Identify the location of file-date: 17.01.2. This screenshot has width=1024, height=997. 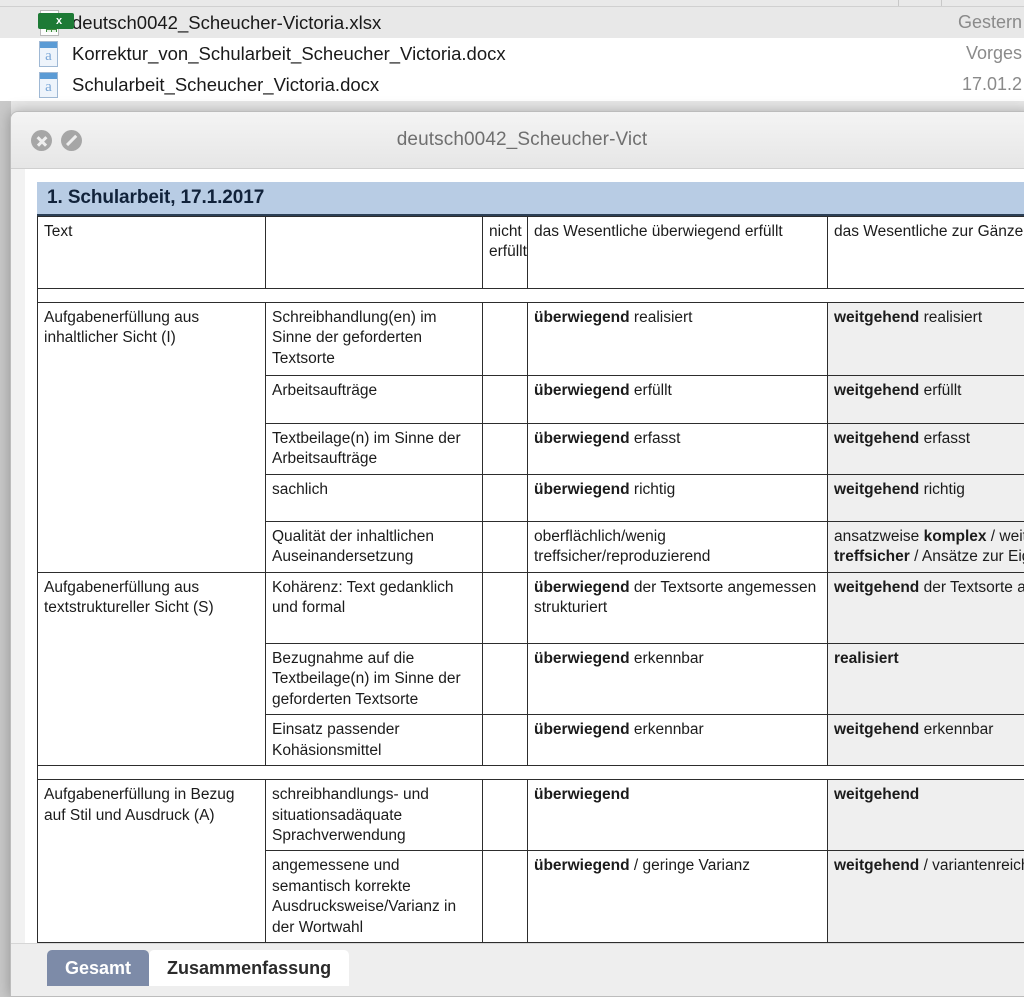
(991, 84).